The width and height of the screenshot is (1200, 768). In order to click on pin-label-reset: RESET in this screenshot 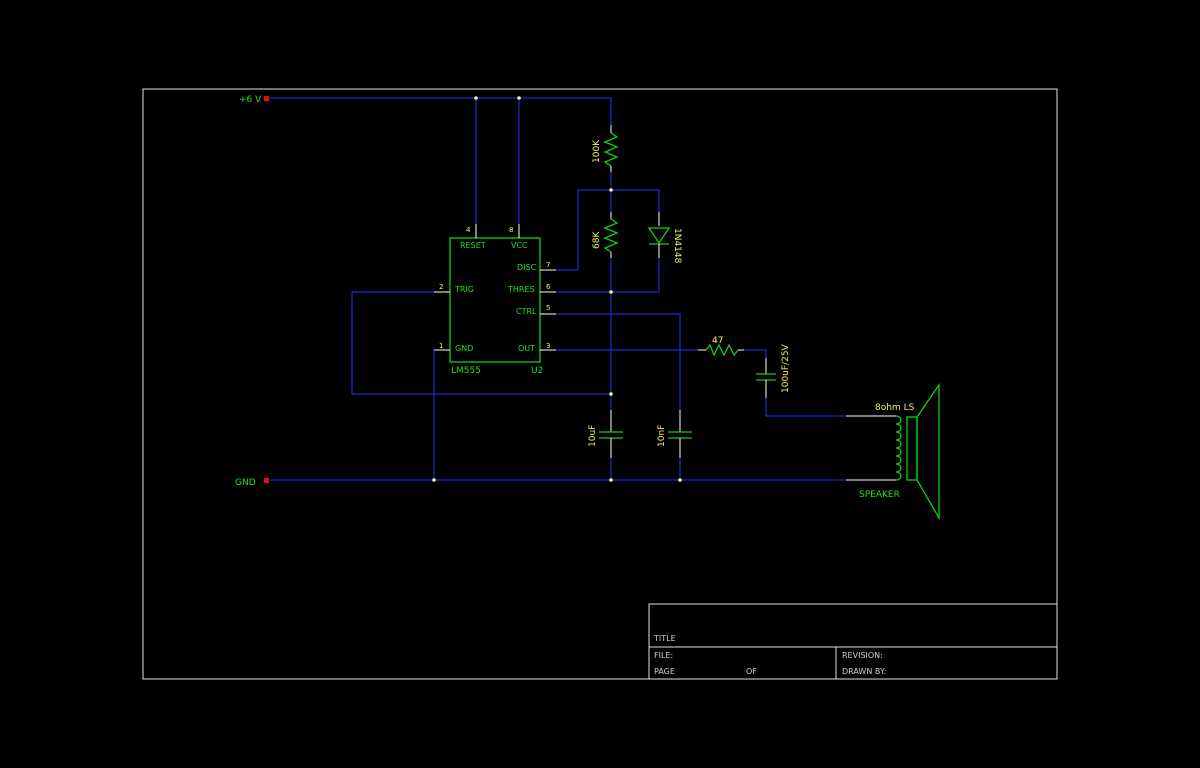, I will do `click(473, 245)`.